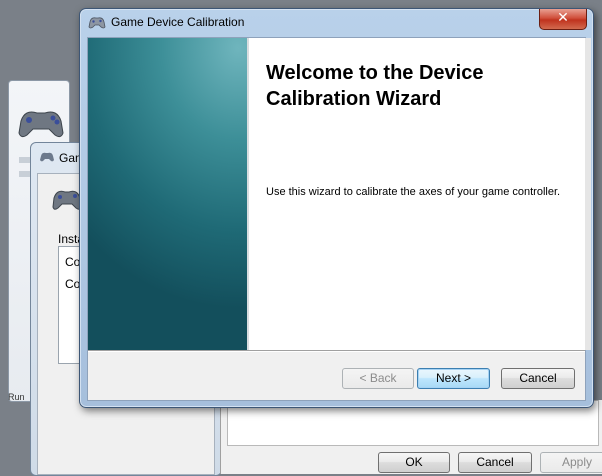  I want to click on footer-text: Run, so click(16, 397).